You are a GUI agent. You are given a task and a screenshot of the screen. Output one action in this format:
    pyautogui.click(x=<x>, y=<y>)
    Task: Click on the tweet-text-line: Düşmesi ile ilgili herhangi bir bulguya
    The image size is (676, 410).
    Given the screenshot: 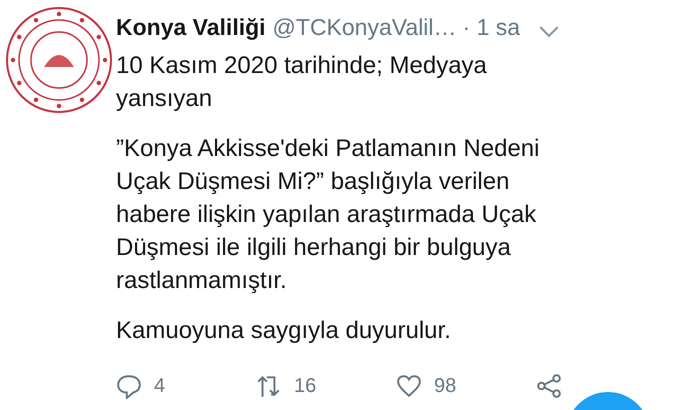 What is the action you would take?
    pyautogui.click(x=314, y=248)
    